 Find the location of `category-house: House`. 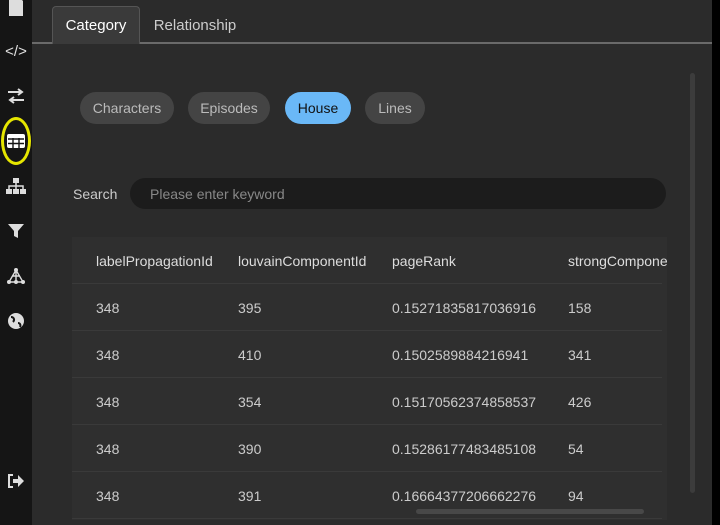

category-house: House is located at coordinates (318, 108).